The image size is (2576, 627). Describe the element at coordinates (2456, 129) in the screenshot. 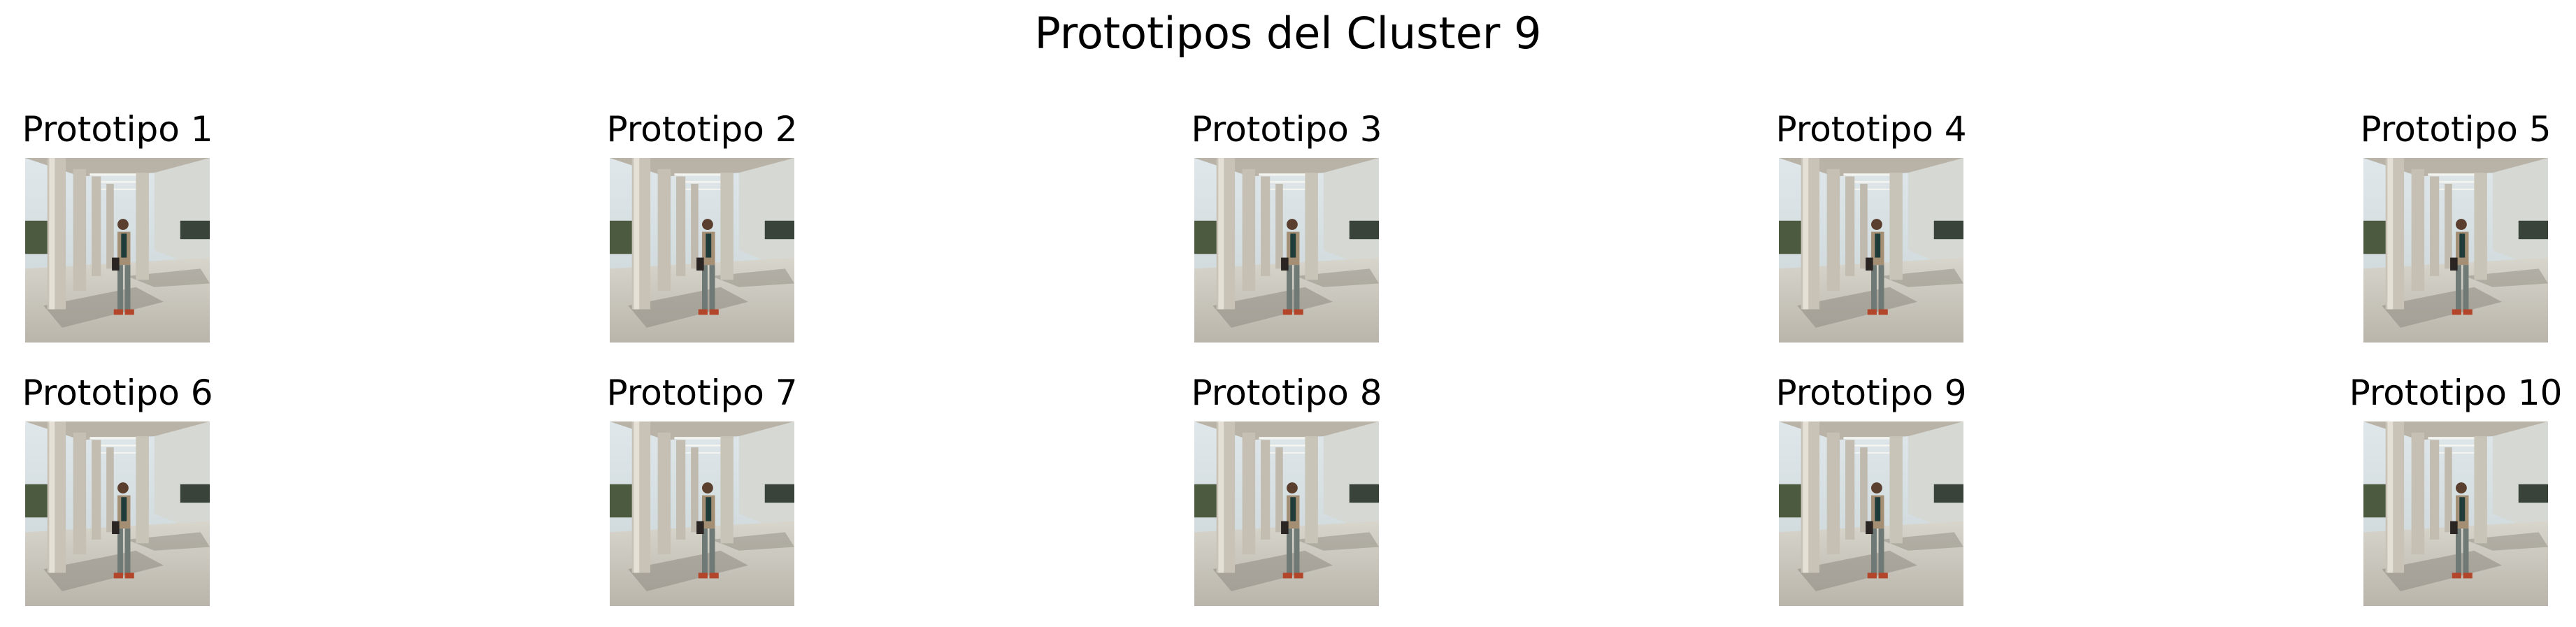

I see `prototype-title: Prototipo 5` at that location.